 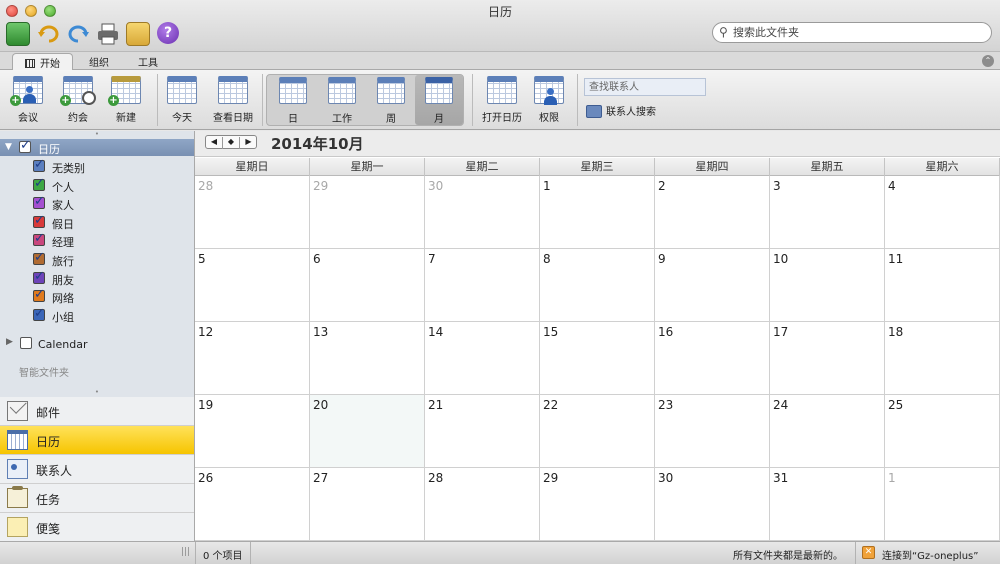 I want to click on day-number: 18, so click(x=896, y=332).